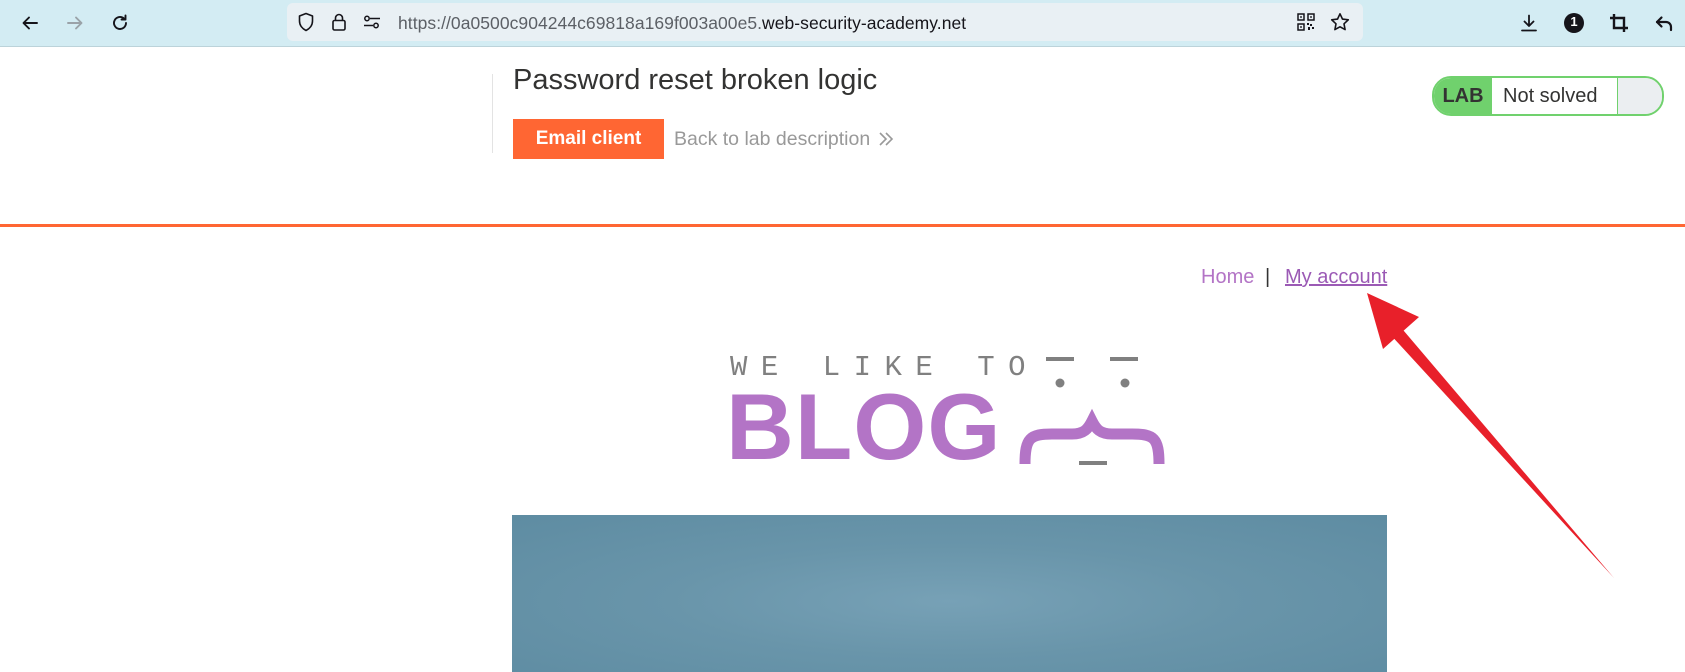  I want to click on back-icon, so click(30, 23).